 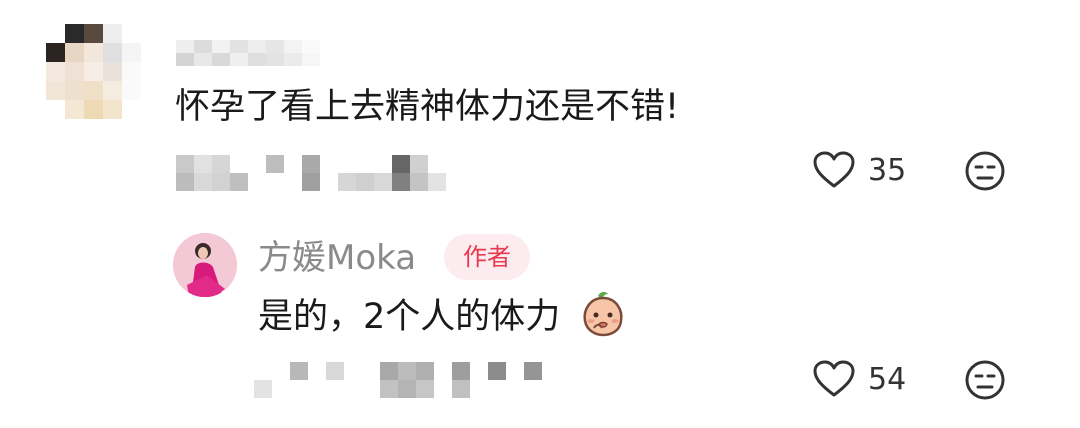 I want to click on comment-dislike-button, so click(x=985, y=171).